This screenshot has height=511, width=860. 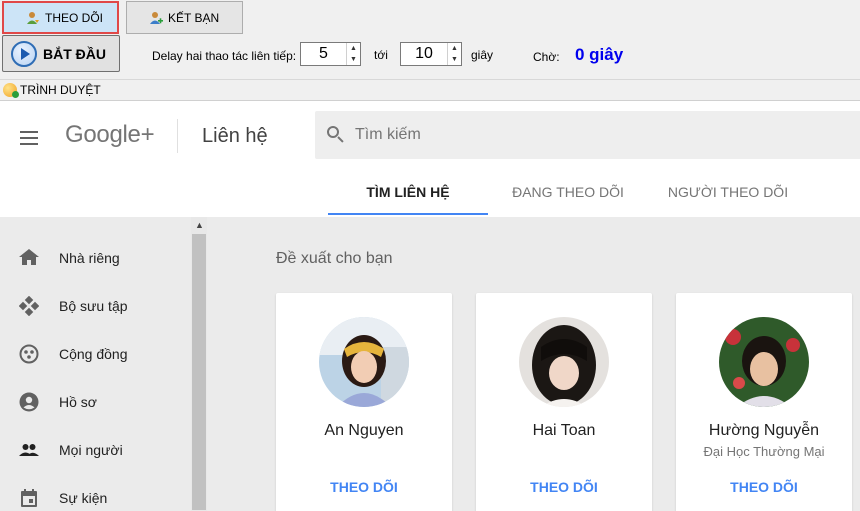 I want to click on suggestion-card: Hường Nguyễn Đại Học Thường Mại THEO DÕI, so click(x=764, y=402).